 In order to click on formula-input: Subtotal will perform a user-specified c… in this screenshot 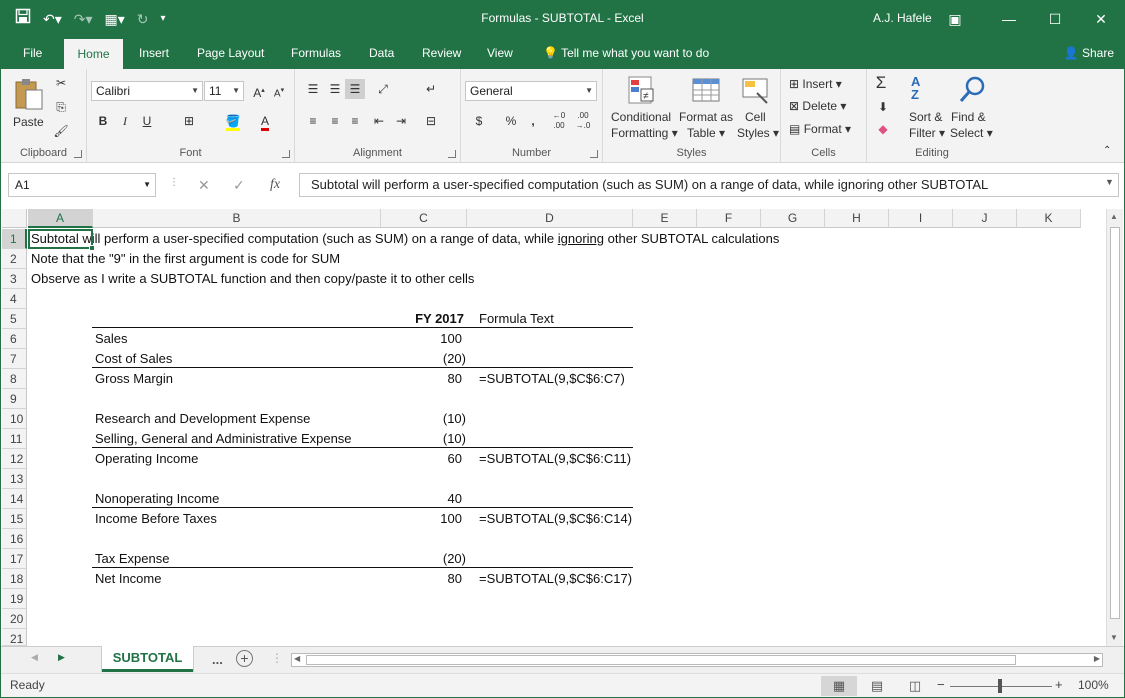, I will do `click(709, 185)`.